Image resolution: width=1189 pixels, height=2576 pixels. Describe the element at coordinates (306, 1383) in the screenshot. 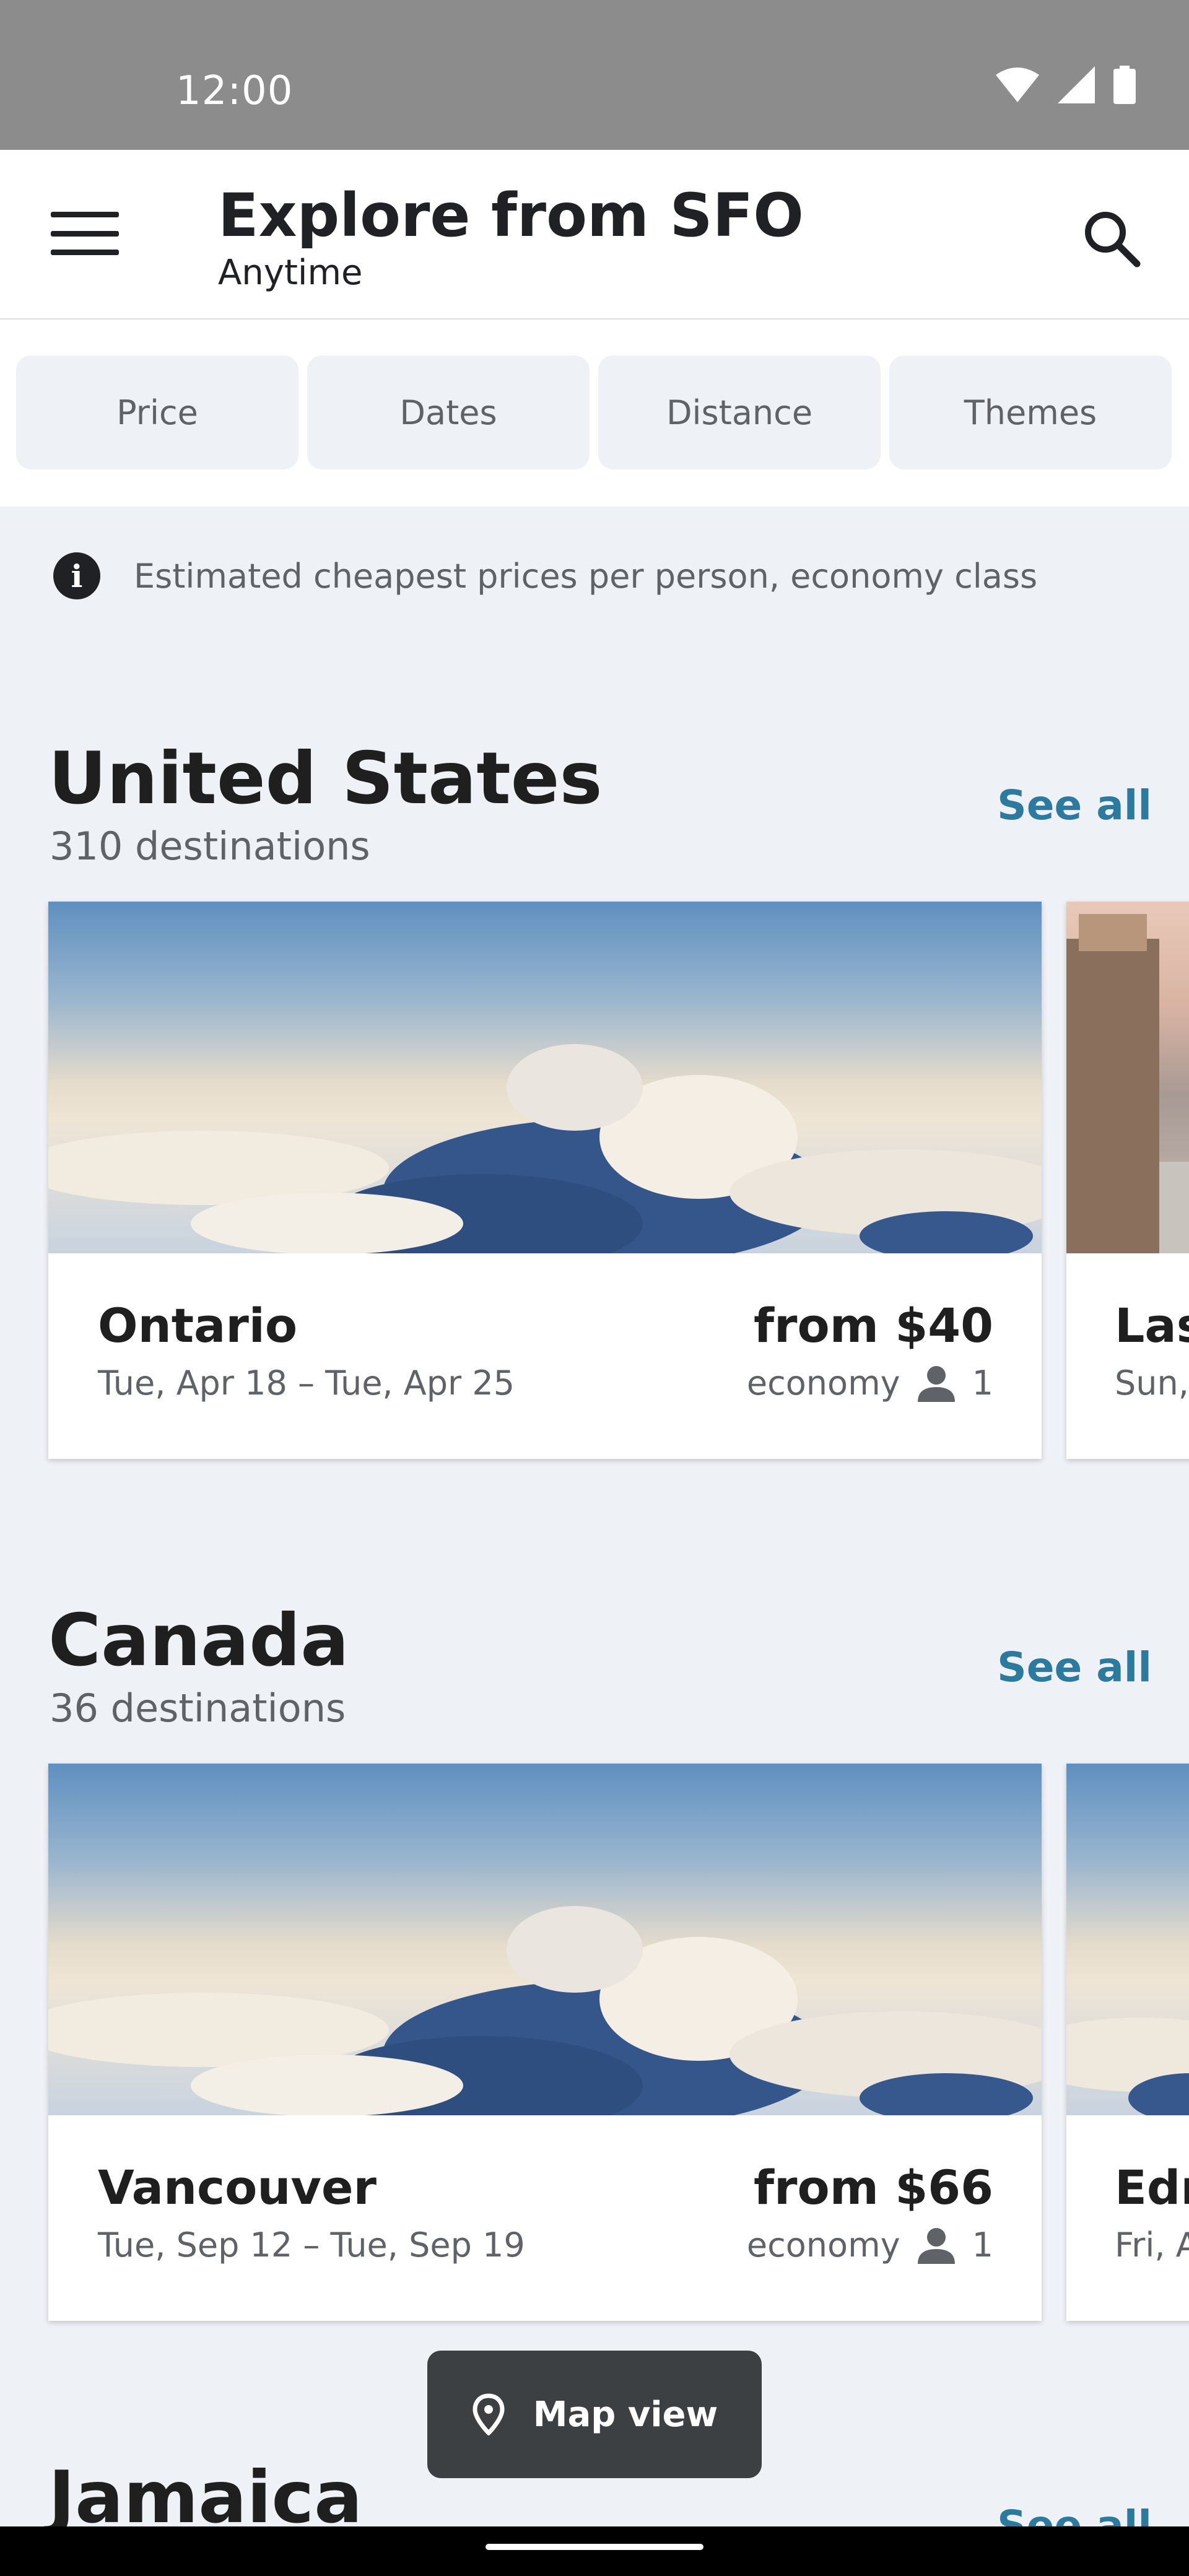

I see `destination-dates: Tue, Apr 18 – Tue, Apr 25` at that location.